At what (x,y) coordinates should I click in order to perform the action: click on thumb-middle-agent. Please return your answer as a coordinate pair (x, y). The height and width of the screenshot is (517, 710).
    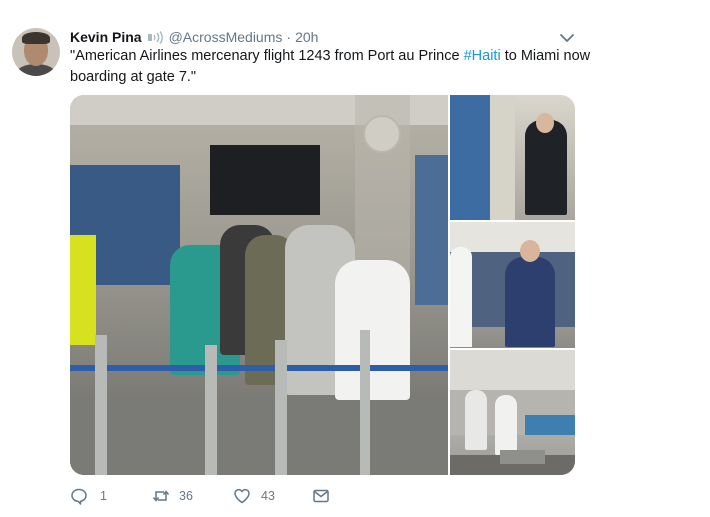
    Looking at the image, I should click on (461, 297).